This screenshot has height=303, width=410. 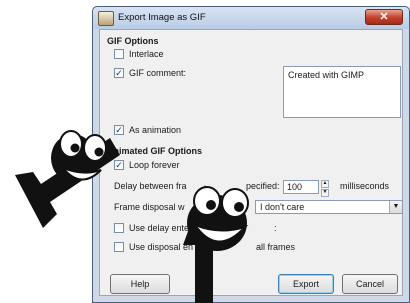 I want to click on delay-spin-buttons: ▲ ▼, so click(x=325, y=188).